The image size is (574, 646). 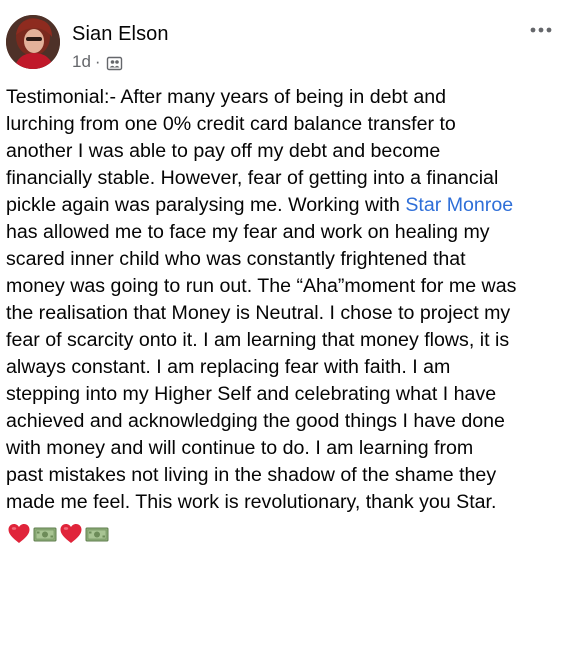 What do you see at coordinates (120, 34) in the screenshot?
I see `author-name: Sian Elson` at bounding box center [120, 34].